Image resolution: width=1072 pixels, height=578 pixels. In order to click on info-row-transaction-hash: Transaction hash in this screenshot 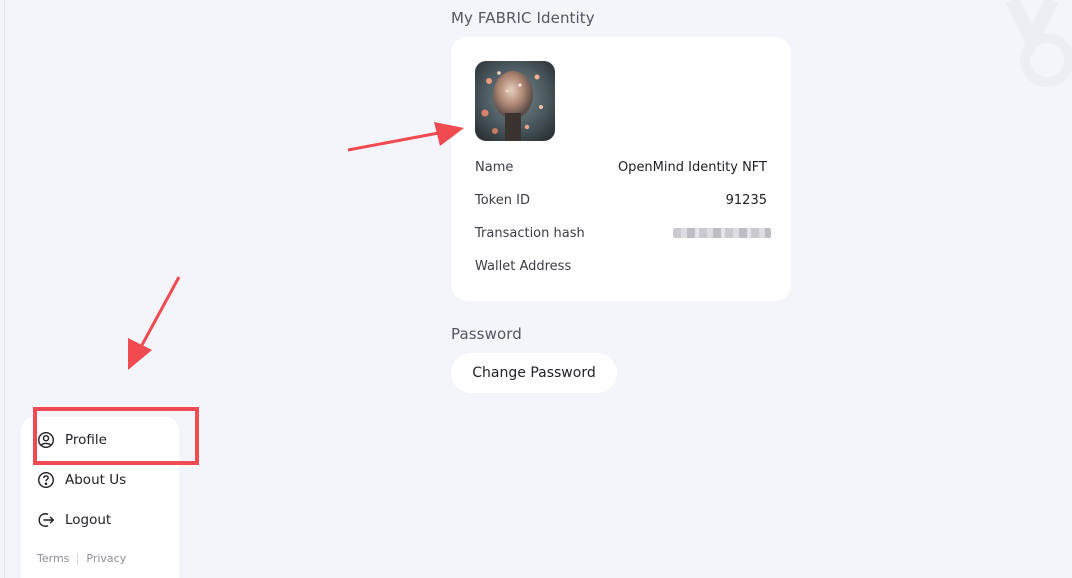, I will do `click(623, 233)`.